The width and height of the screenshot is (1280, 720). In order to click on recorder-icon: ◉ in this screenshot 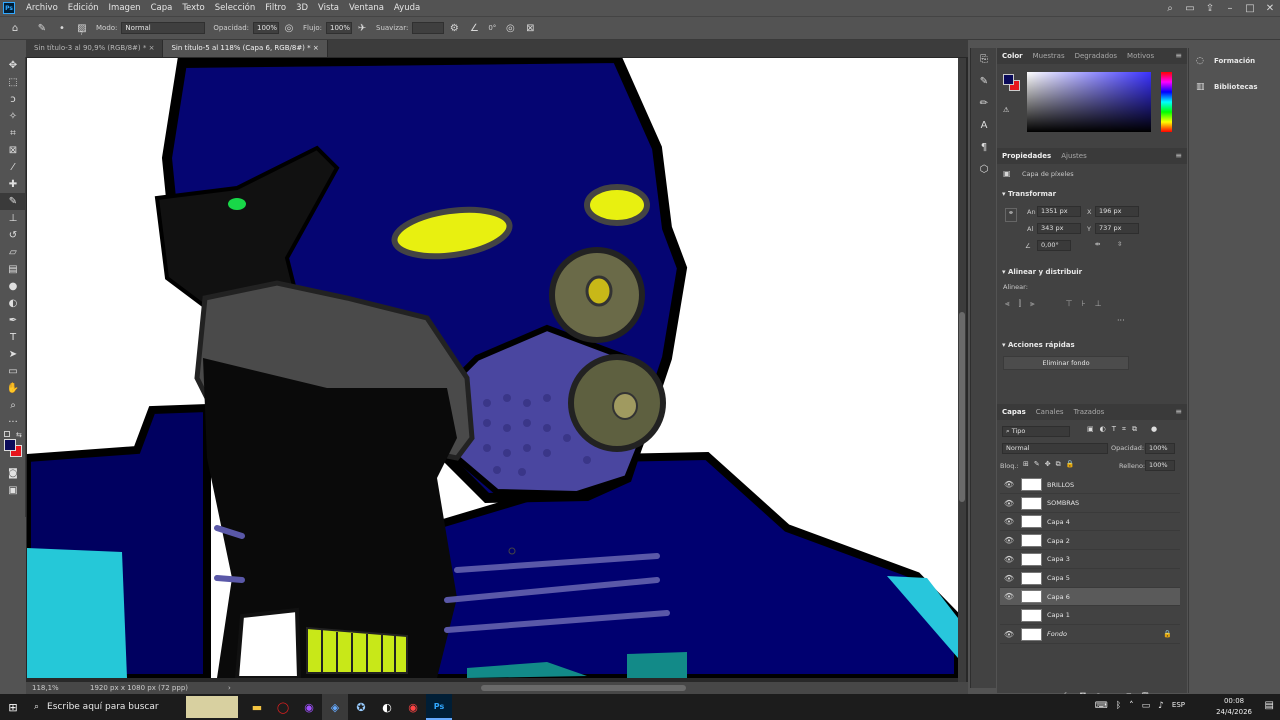, I will do `click(413, 707)`.